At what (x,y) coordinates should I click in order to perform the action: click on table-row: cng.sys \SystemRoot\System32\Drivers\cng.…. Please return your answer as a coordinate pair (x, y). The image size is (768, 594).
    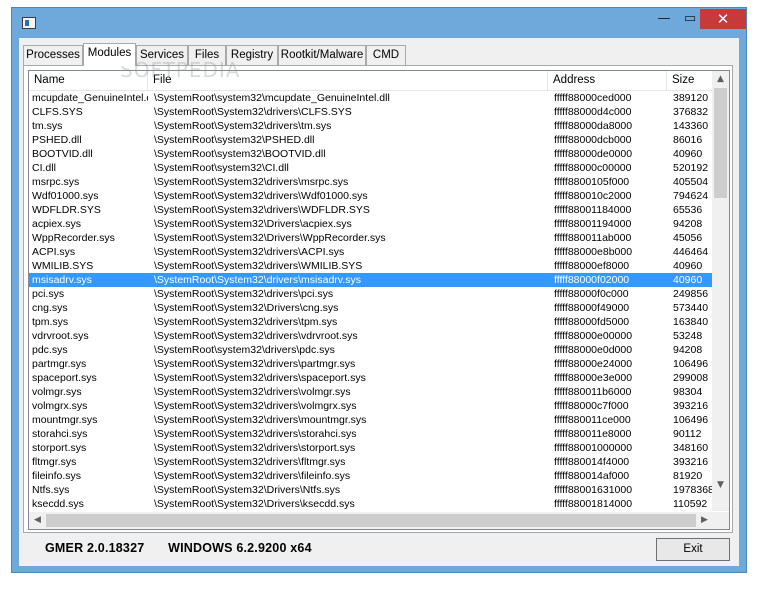
    Looking at the image, I should click on (371, 308).